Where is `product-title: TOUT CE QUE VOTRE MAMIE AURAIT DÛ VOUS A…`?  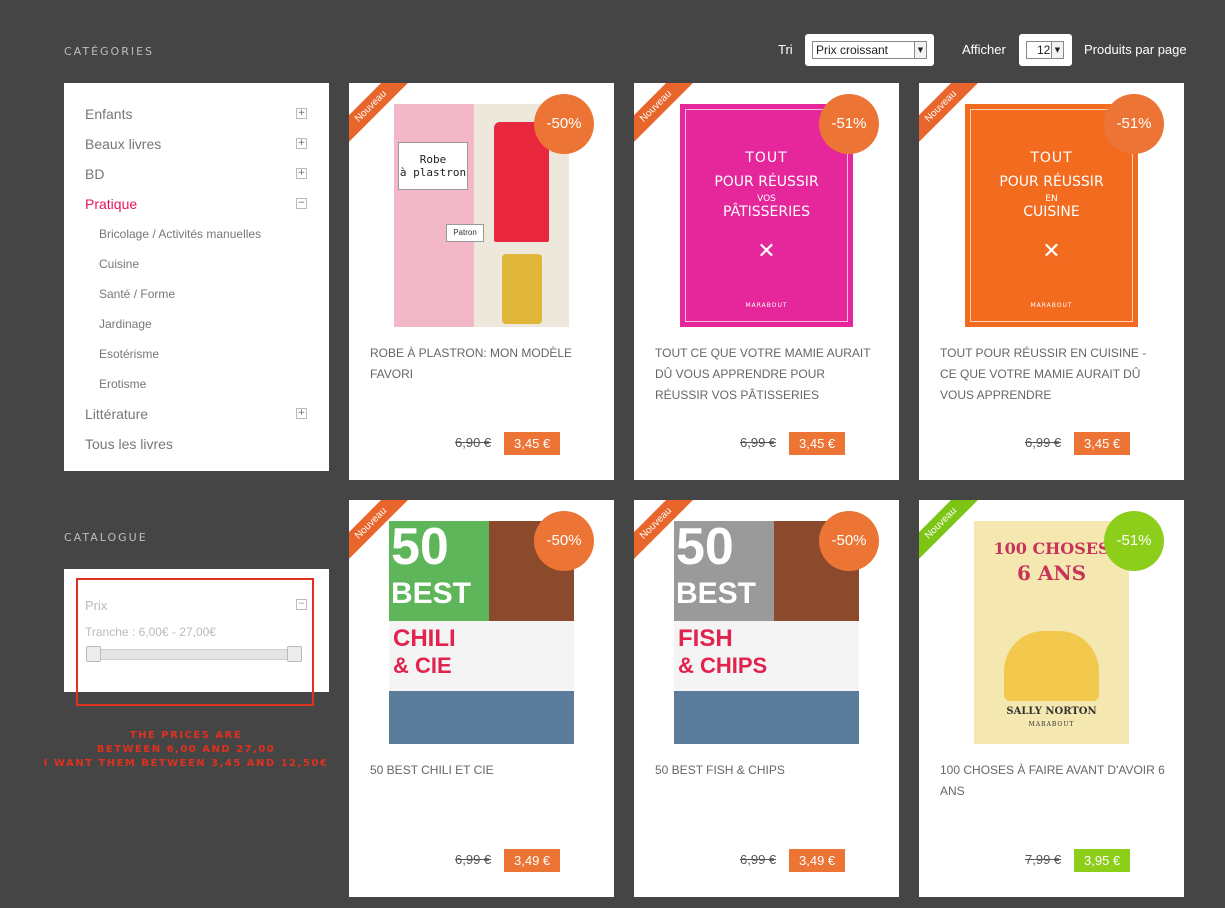
product-title: TOUT CE QUE VOTRE MAMIE AURAIT DÛ VOUS A… is located at coordinates (767, 374).